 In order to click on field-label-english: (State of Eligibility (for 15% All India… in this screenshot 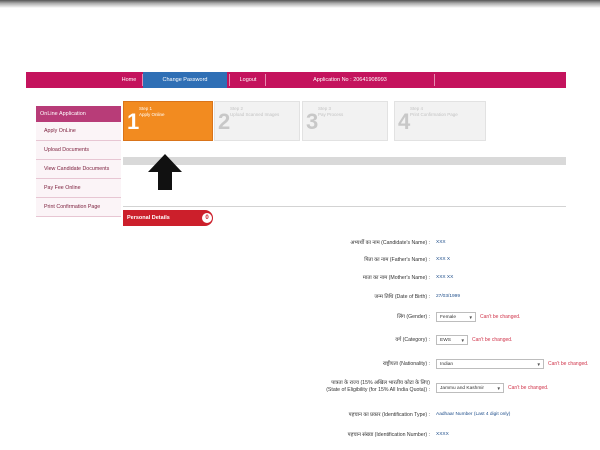, I will do `click(378, 390)`.